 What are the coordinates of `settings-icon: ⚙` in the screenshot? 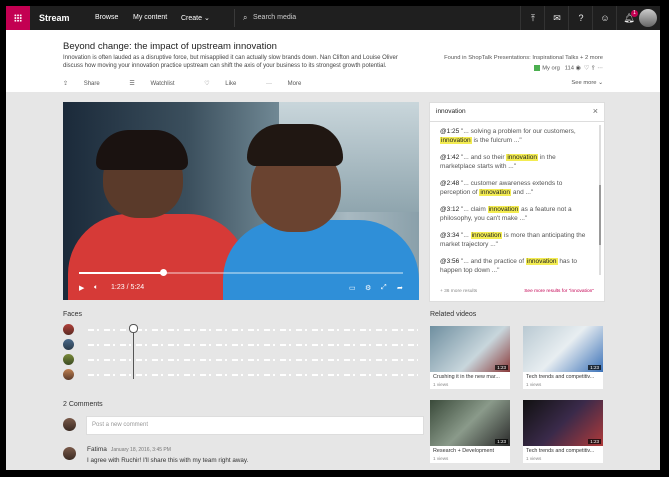 It's located at (368, 288).